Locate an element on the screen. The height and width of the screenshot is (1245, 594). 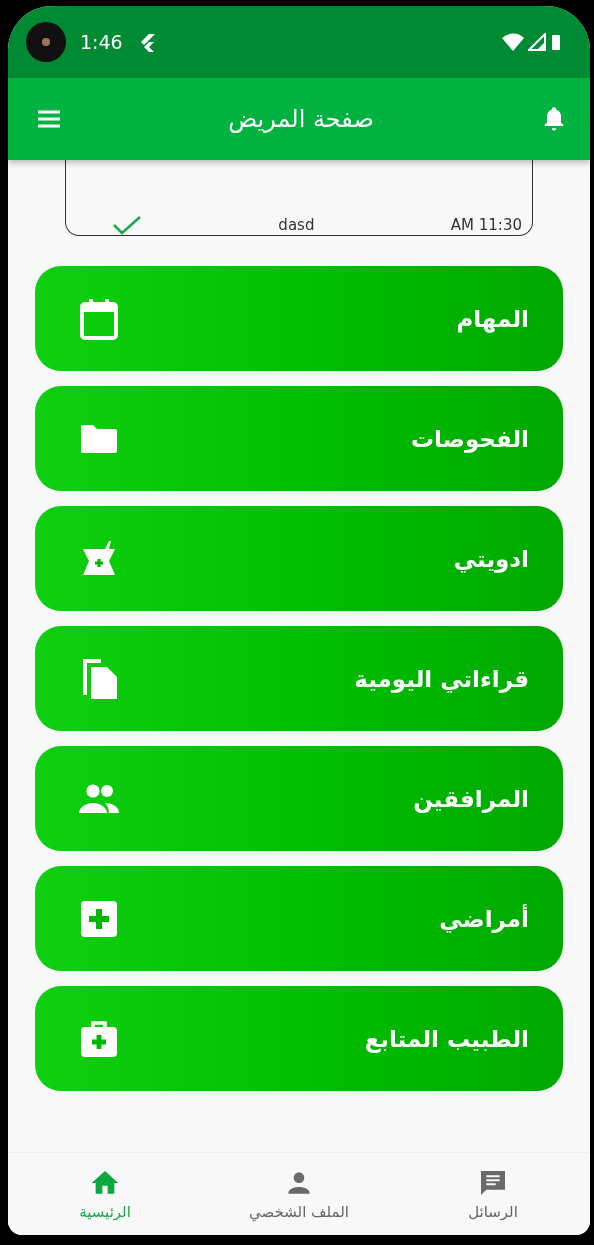
battery-icon is located at coordinates (556, 42).